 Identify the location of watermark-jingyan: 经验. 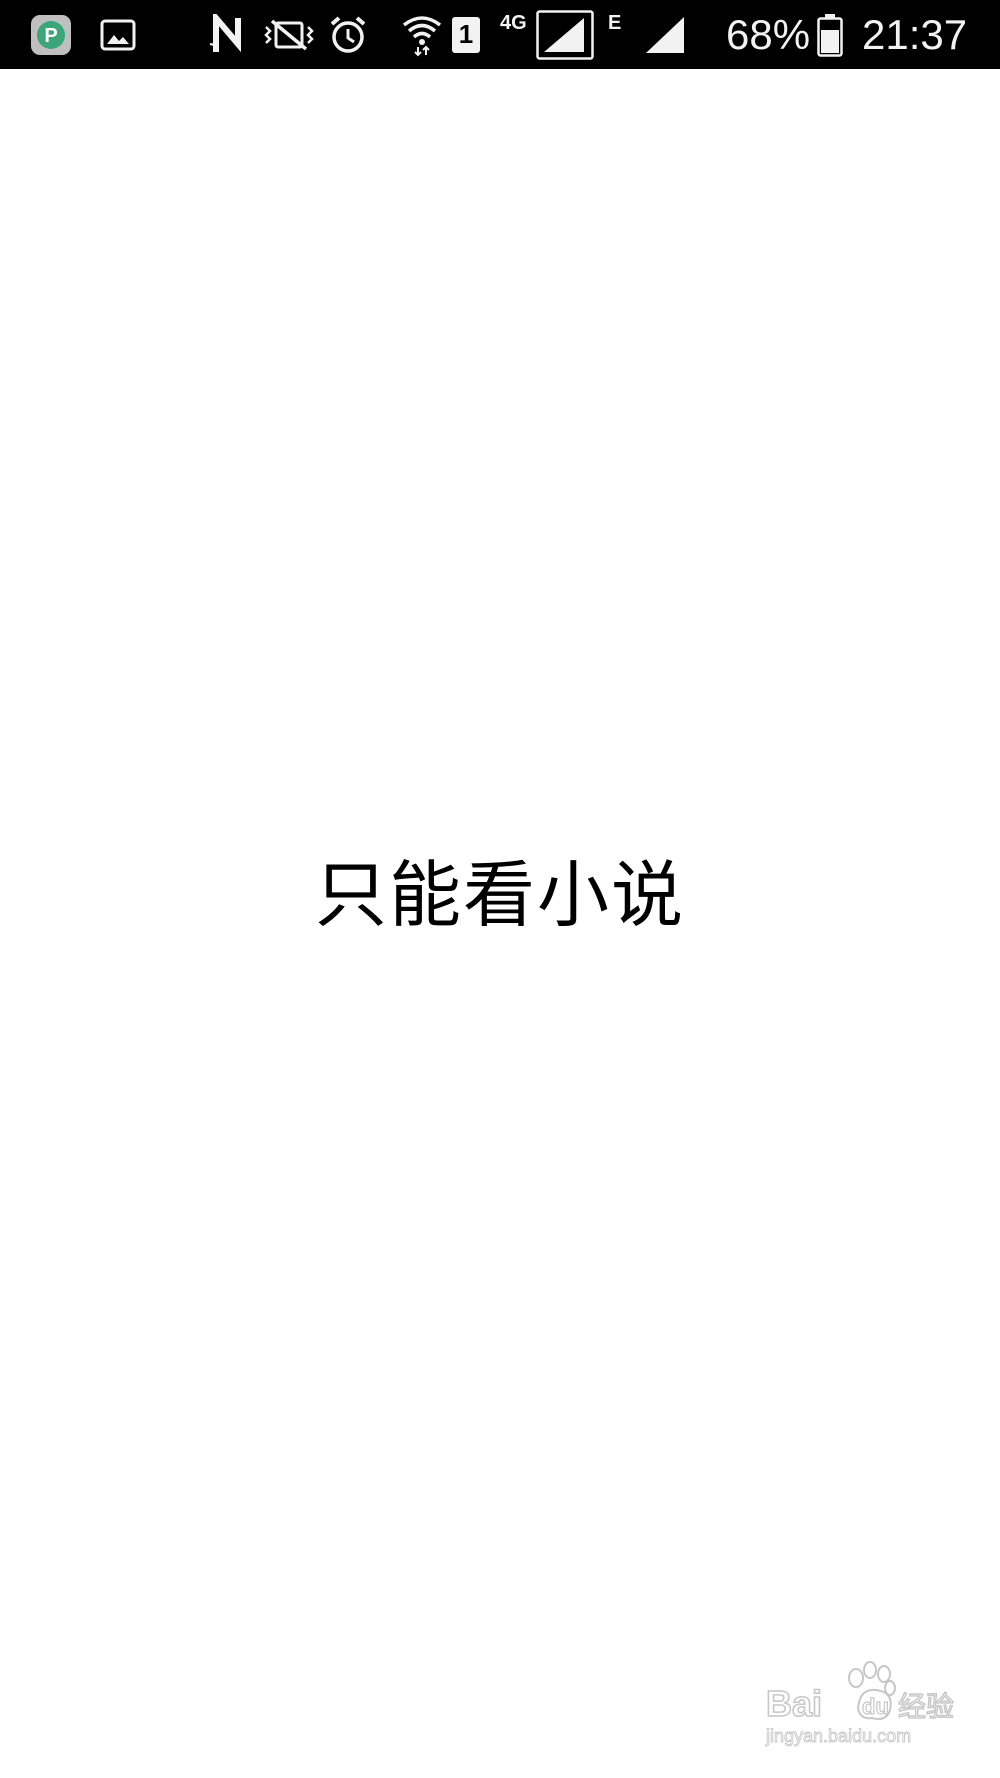
(926, 1706).